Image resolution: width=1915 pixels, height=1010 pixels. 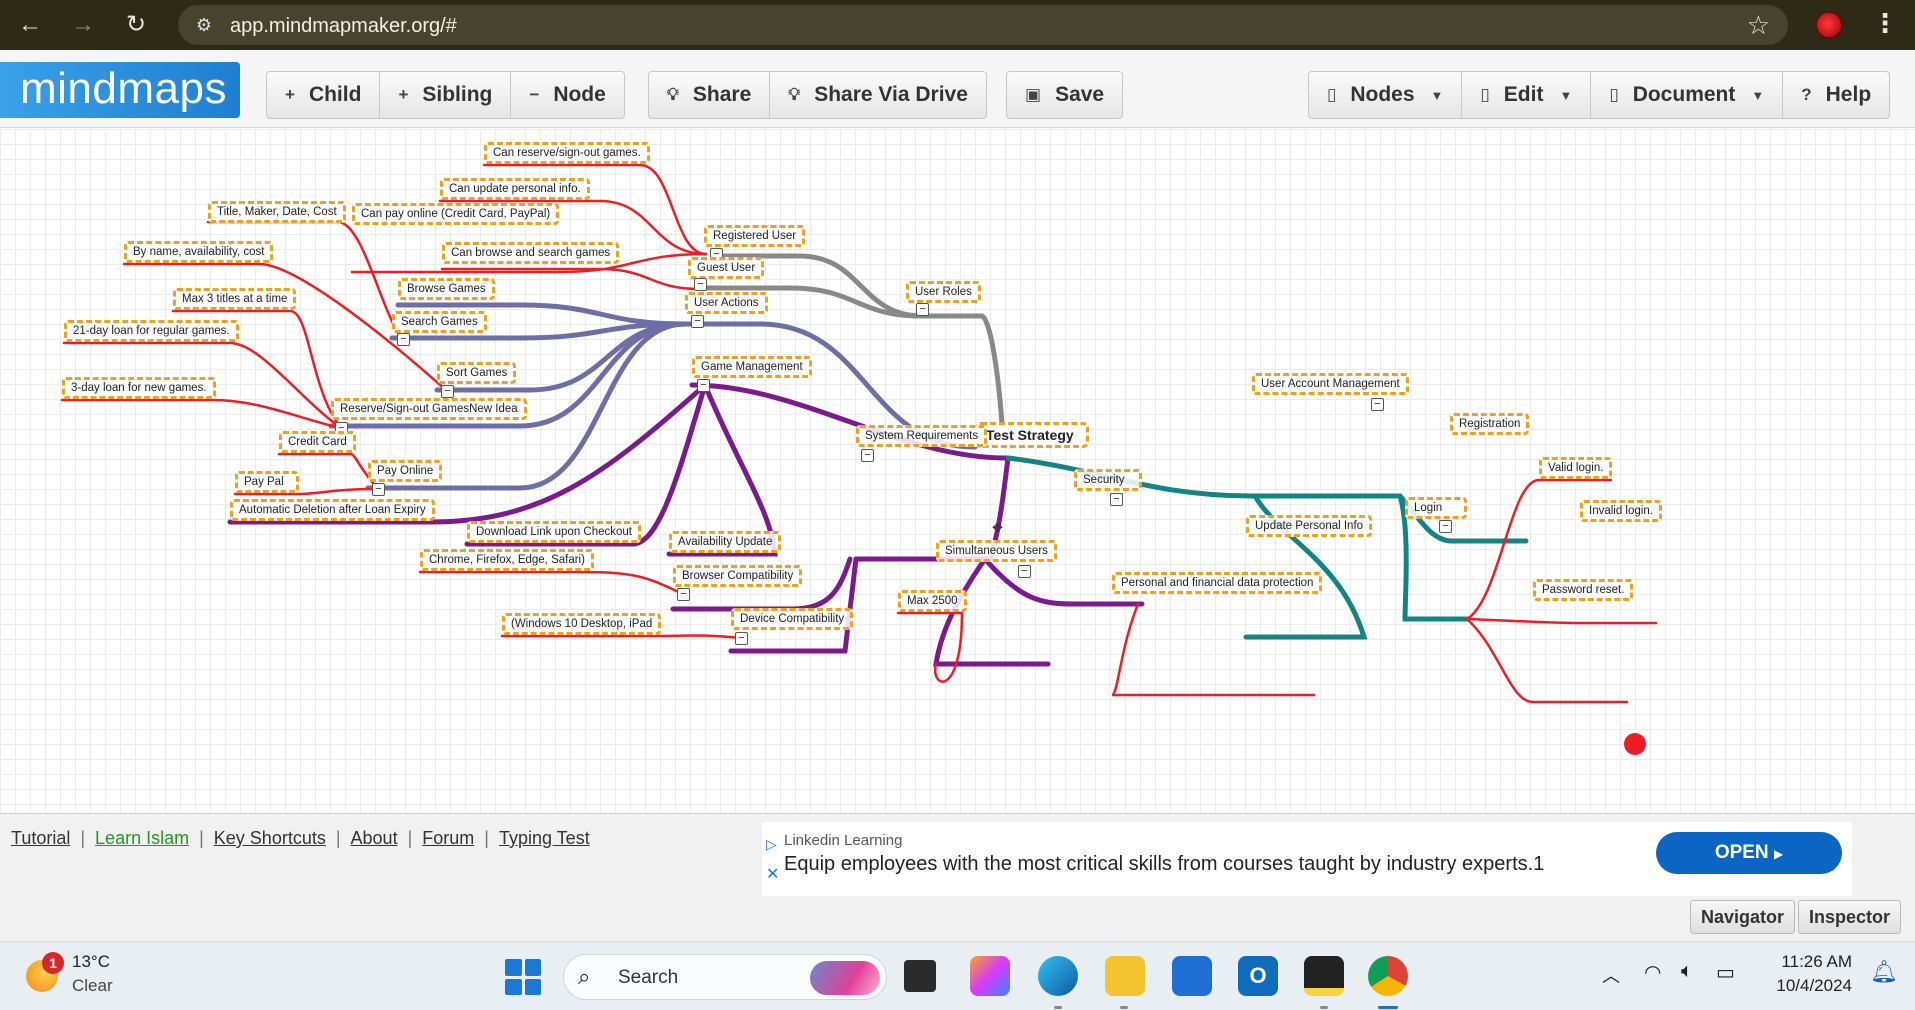 I want to click on ad-choices-icon: ▷, so click(x=771, y=844).